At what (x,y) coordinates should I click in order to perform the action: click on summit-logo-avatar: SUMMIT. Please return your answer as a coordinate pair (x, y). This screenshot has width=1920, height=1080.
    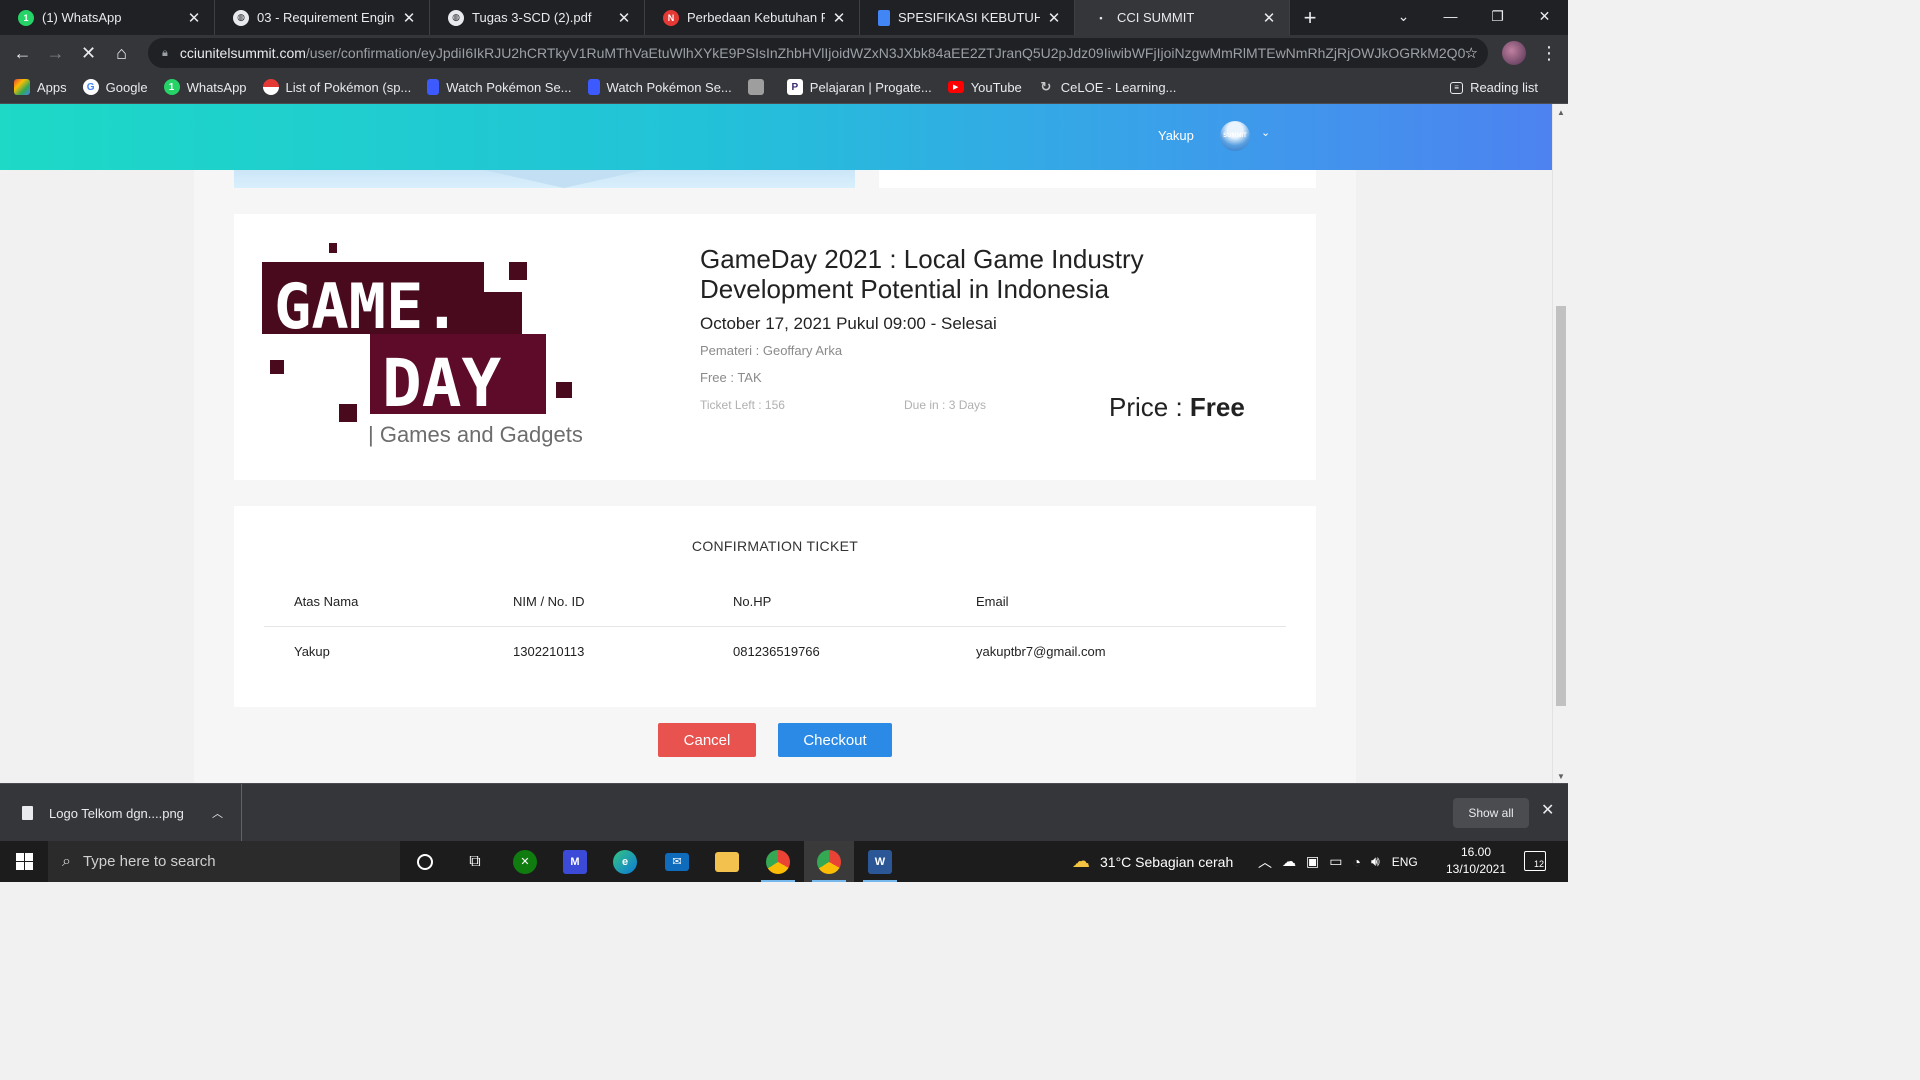
    Looking at the image, I should click on (1235, 136).